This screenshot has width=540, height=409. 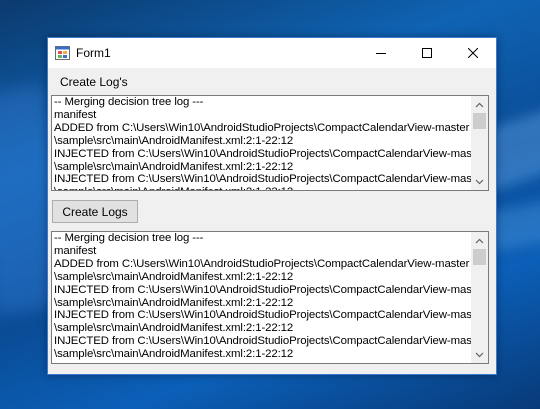 I want to click on menu-bar: Create Log's, so click(x=272, y=82).